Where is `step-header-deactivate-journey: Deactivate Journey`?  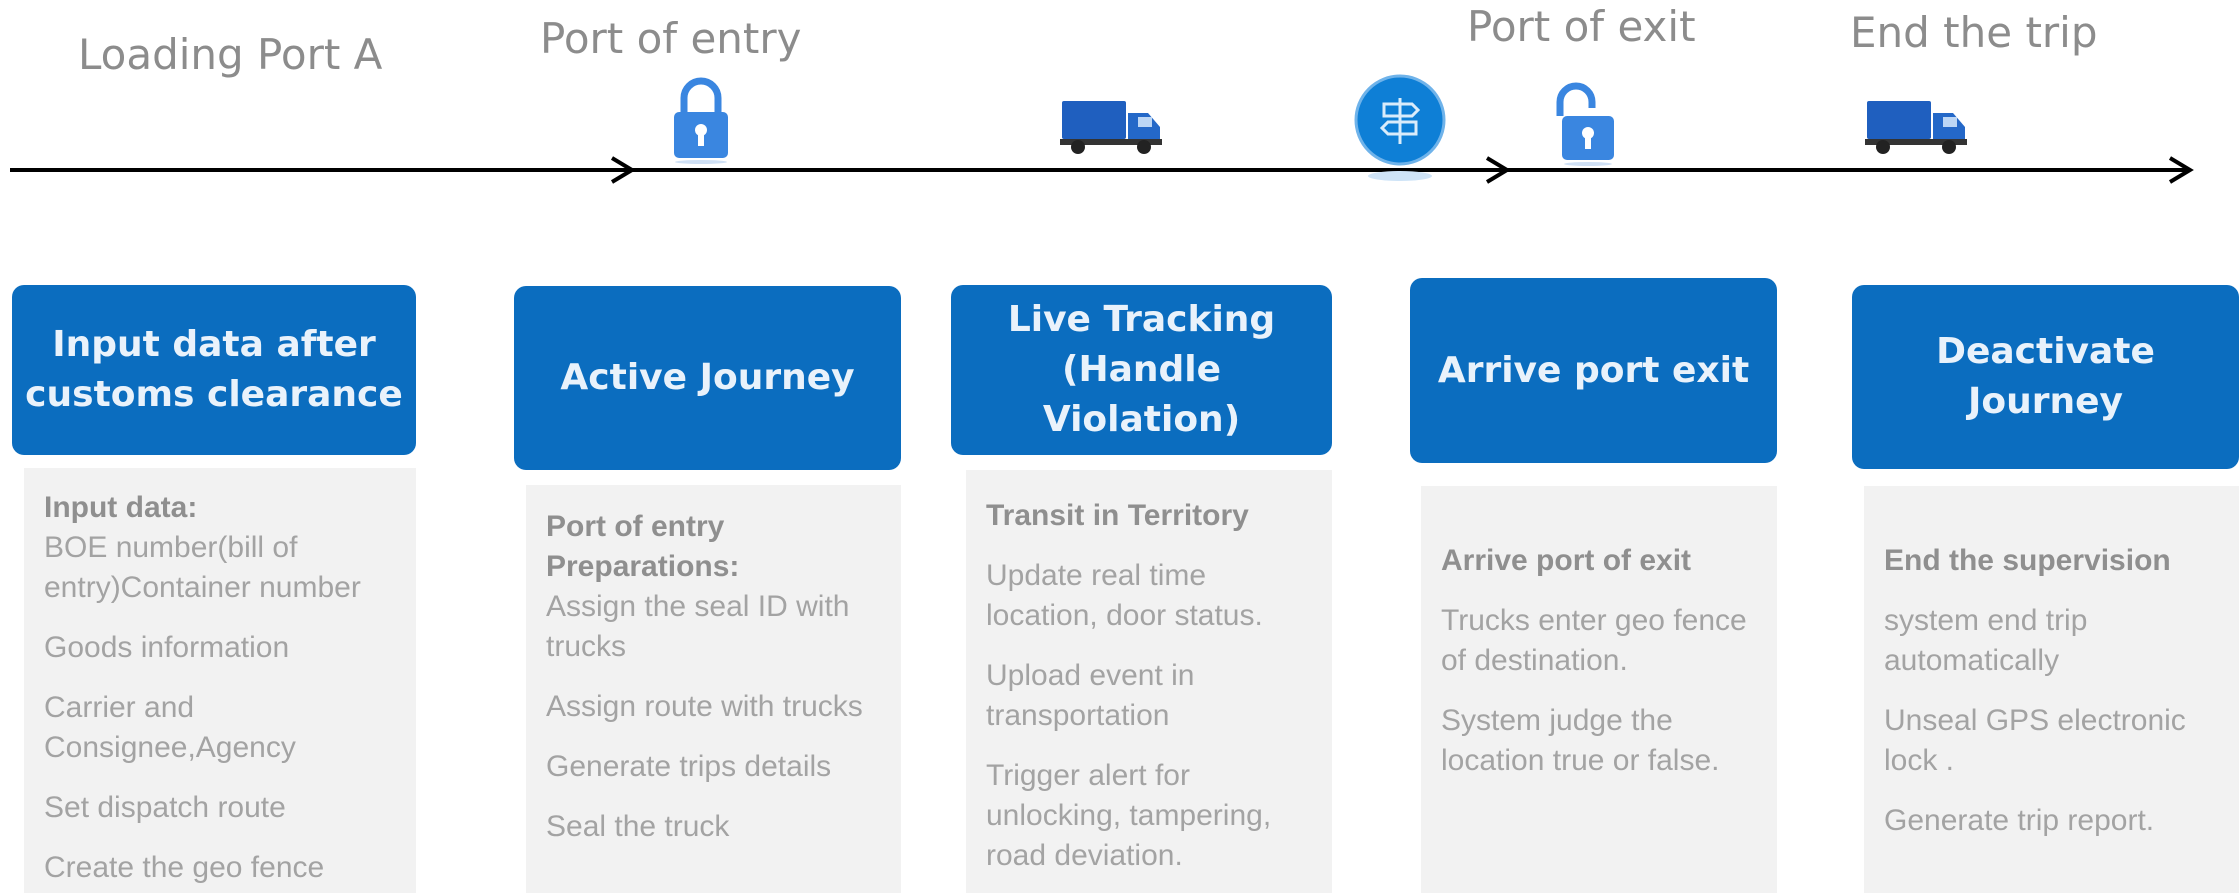
step-header-deactivate-journey: Deactivate Journey is located at coordinates (2045, 377).